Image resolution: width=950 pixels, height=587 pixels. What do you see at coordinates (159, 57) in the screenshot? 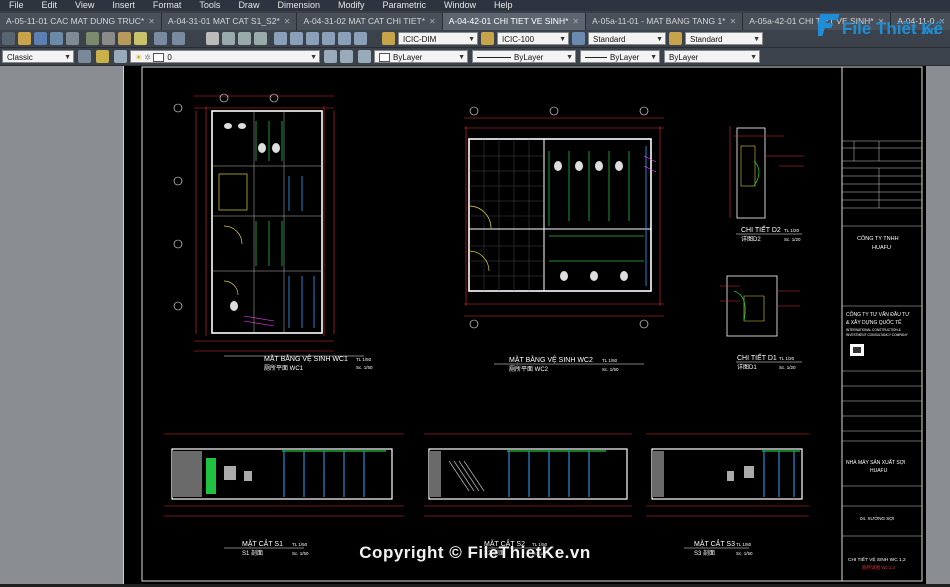
I see `layer-color-swatch` at bounding box center [159, 57].